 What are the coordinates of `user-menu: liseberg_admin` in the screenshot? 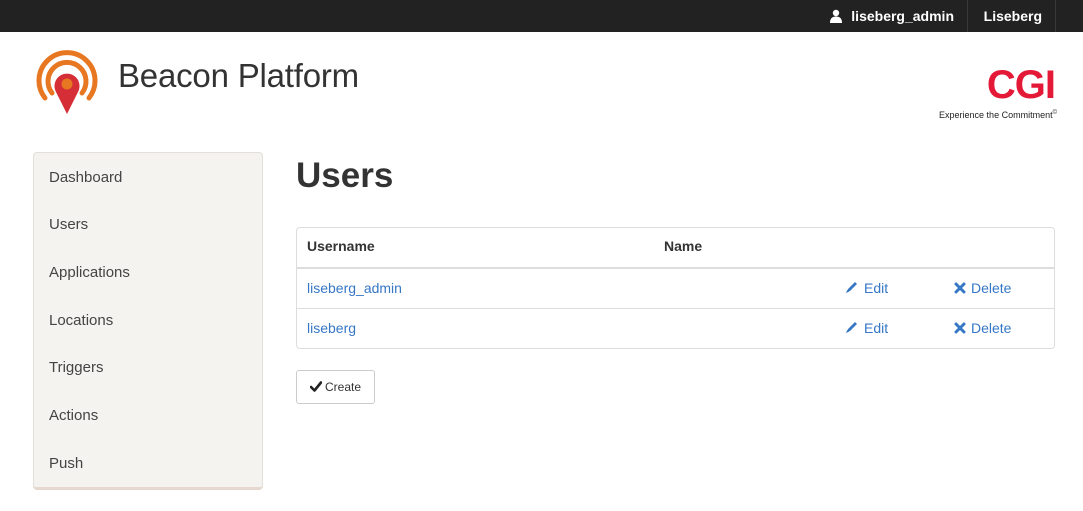 It's located at (892, 16).